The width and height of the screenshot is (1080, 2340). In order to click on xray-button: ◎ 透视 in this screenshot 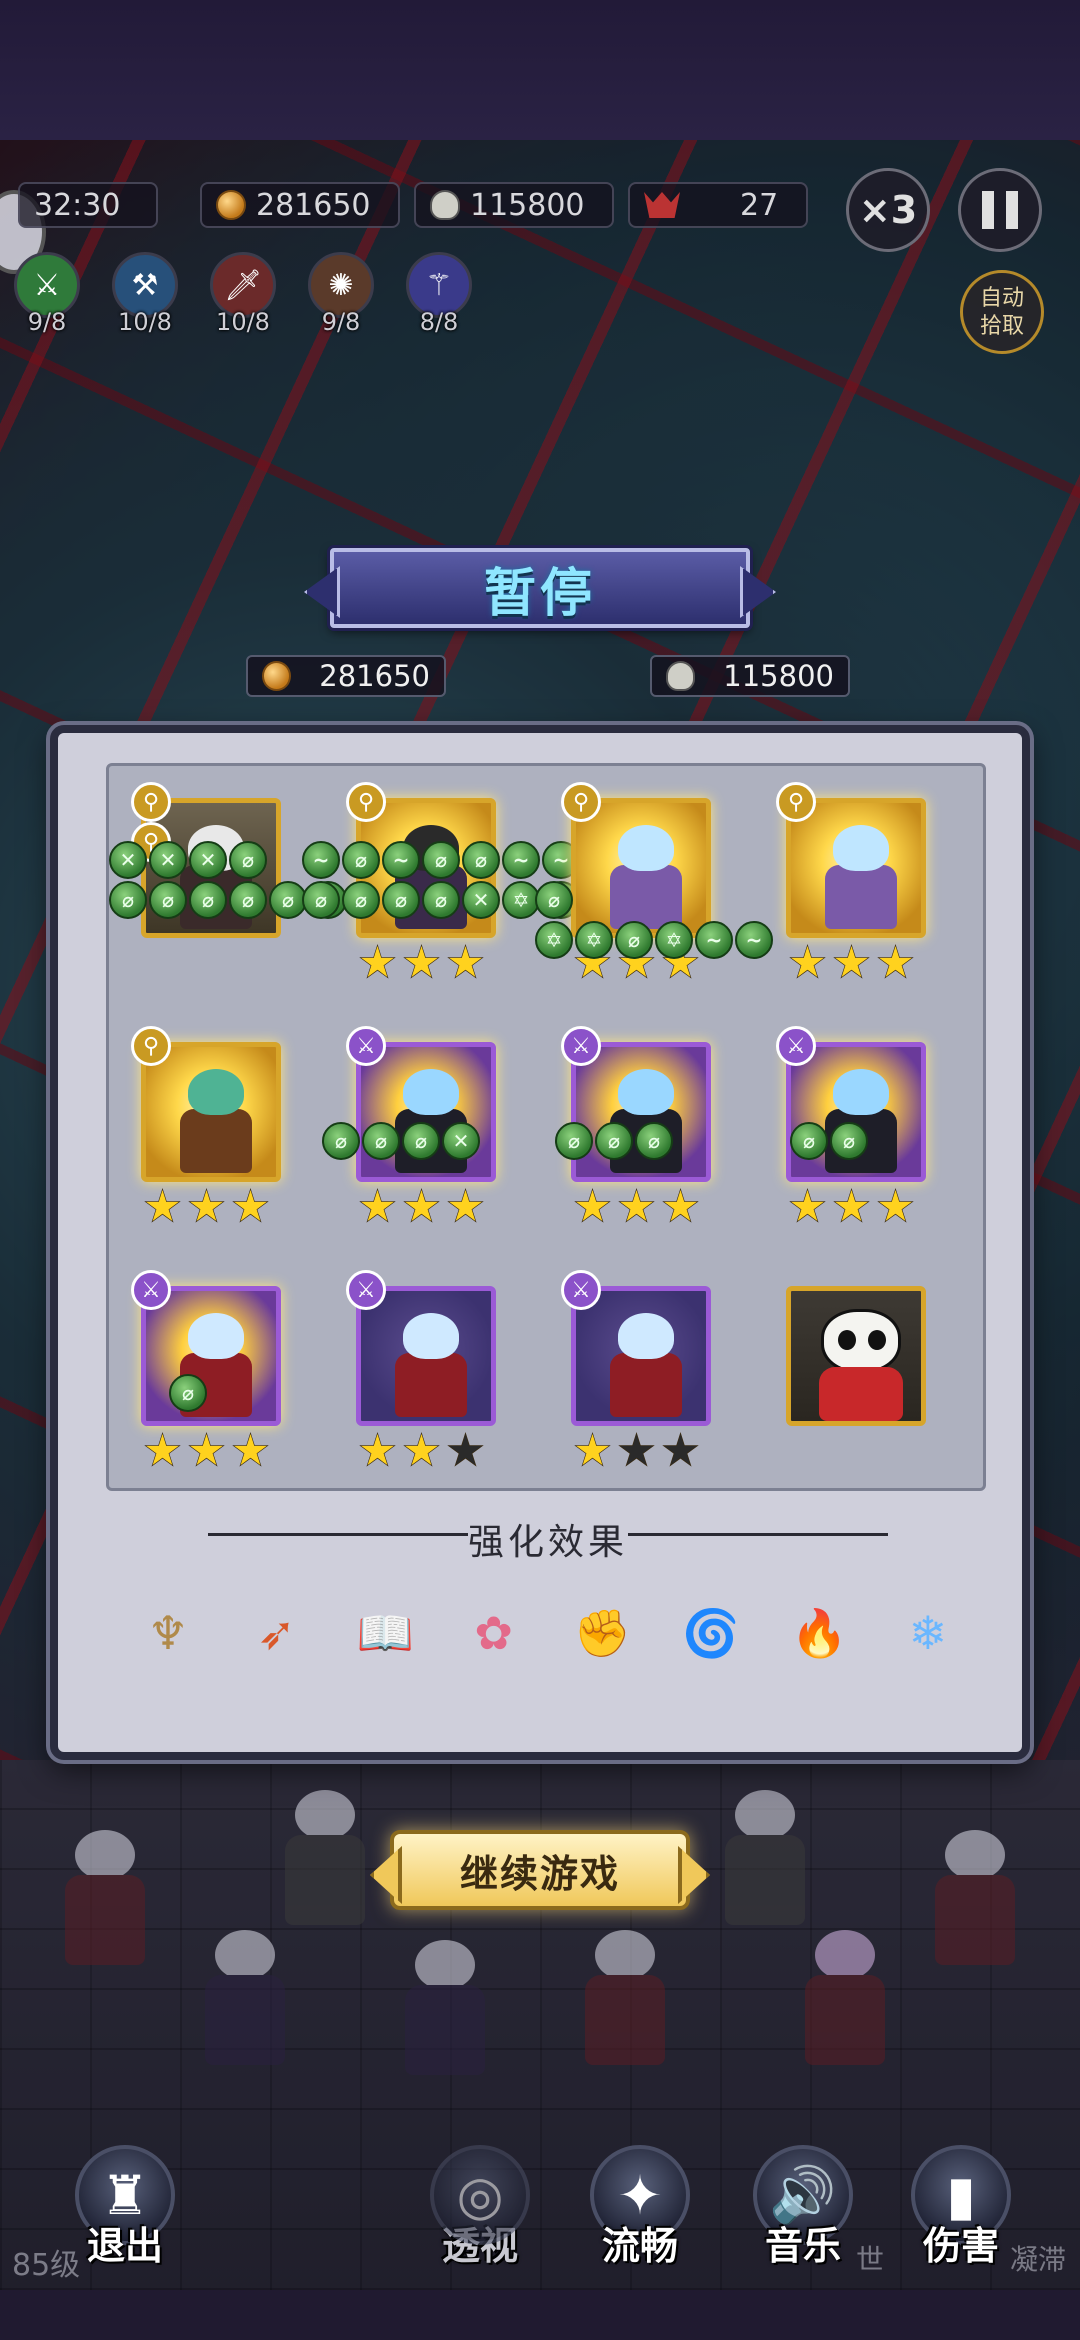, I will do `click(480, 2207)`.